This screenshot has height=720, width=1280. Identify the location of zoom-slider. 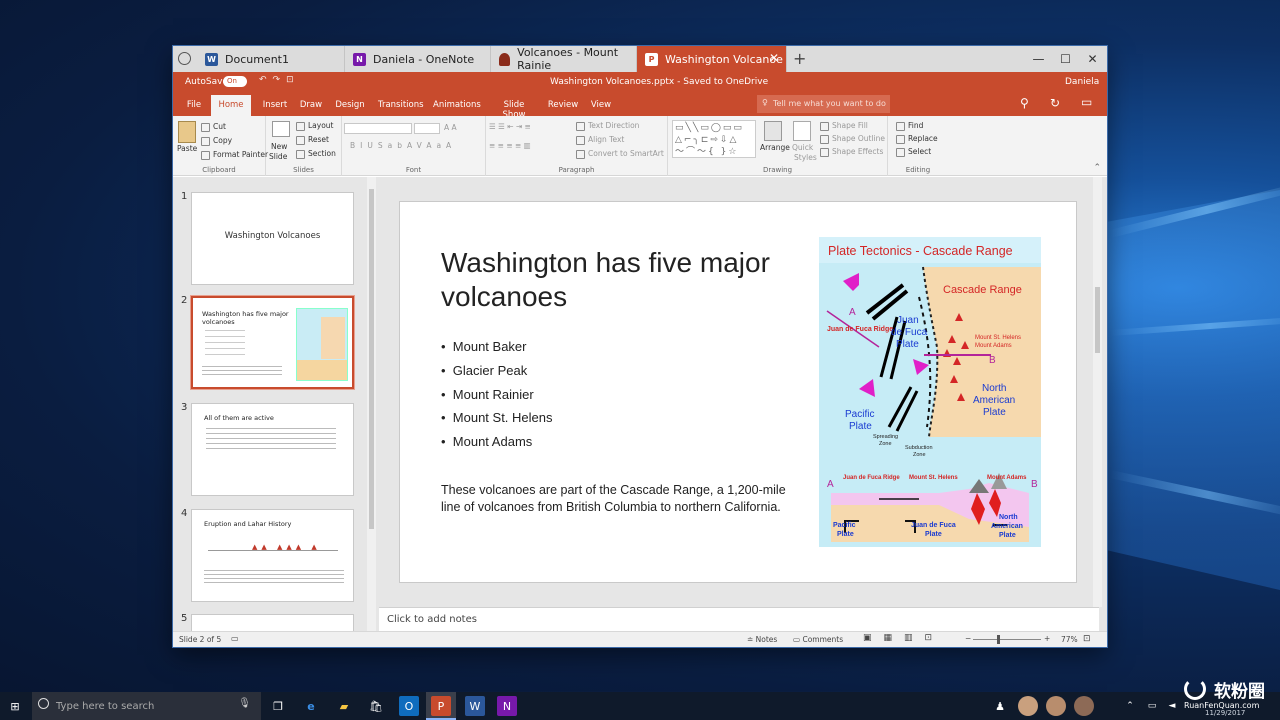
(1007, 639).